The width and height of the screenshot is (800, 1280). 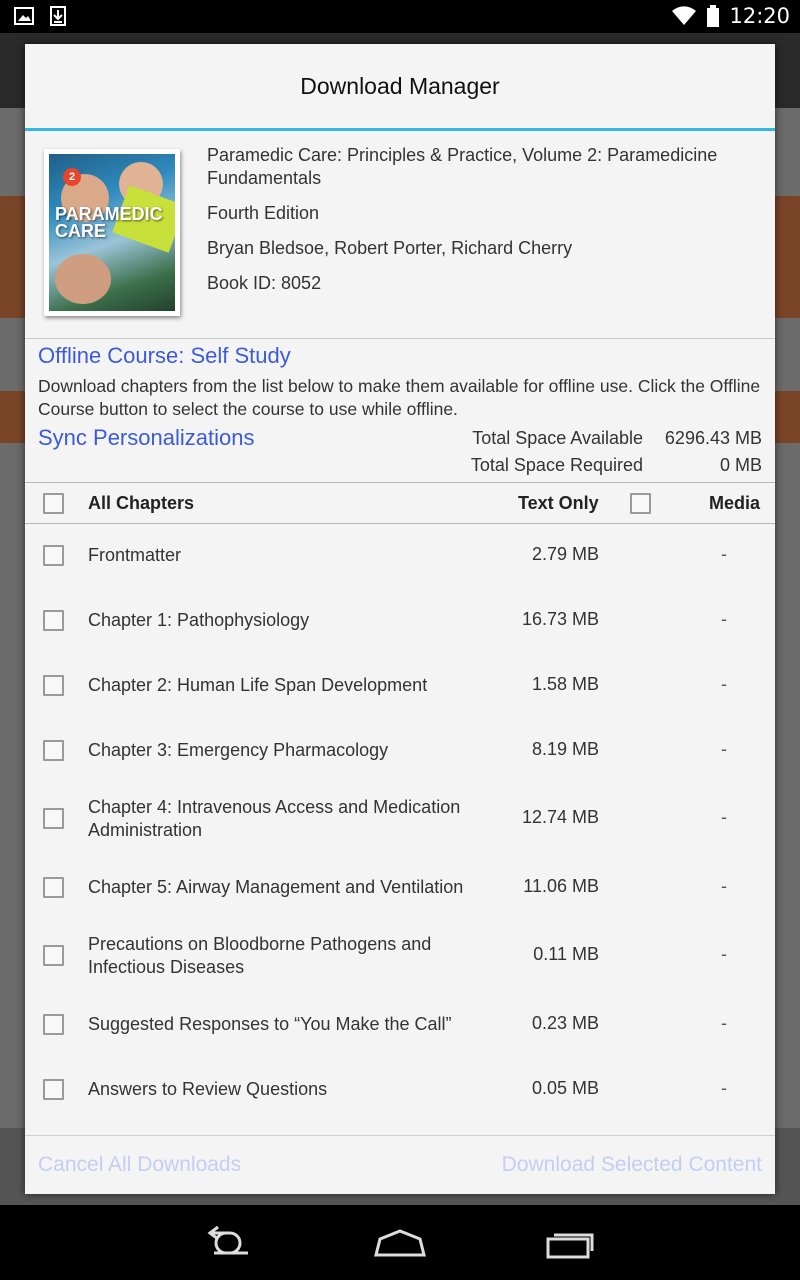 What do you see at coordinates (53, 503) in the screenshot?
I see `select-all-chapters-checkbox` at bounding box center [53, 503].